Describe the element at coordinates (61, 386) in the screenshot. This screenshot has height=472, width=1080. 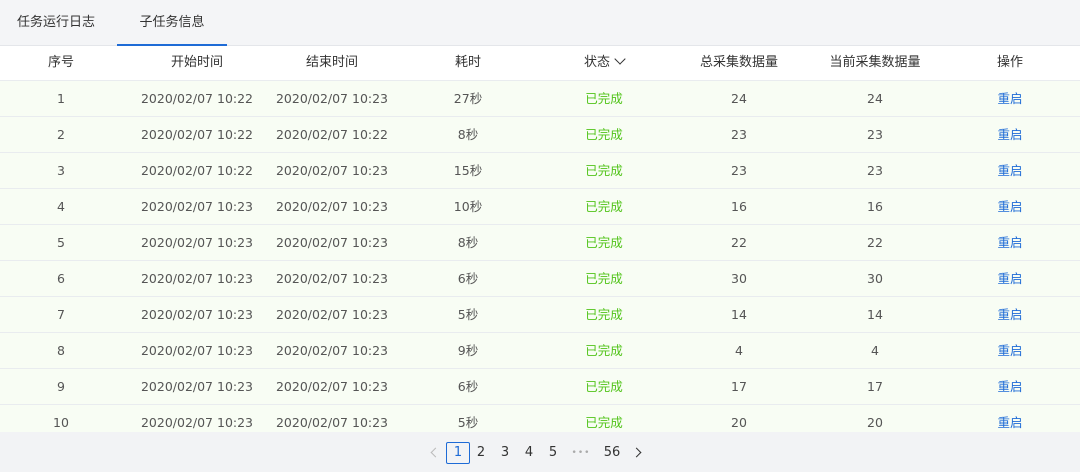
I see `cell-index: 9` at that location.